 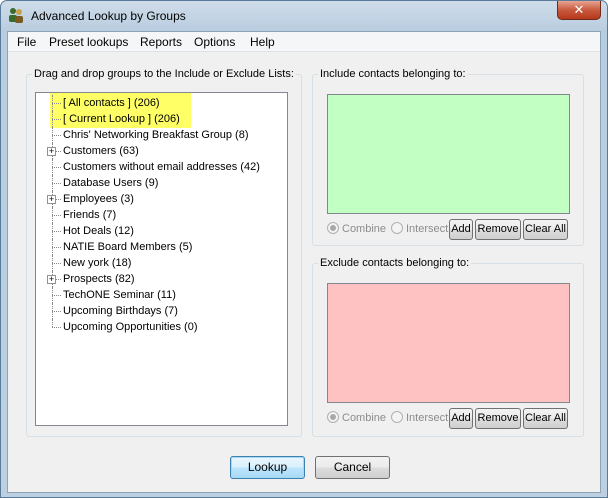 What do you see at coordinates (545, 418) in the screenshot?
I see `exclude-clear-all-button: Clear All` at bounding box center [545, 418].